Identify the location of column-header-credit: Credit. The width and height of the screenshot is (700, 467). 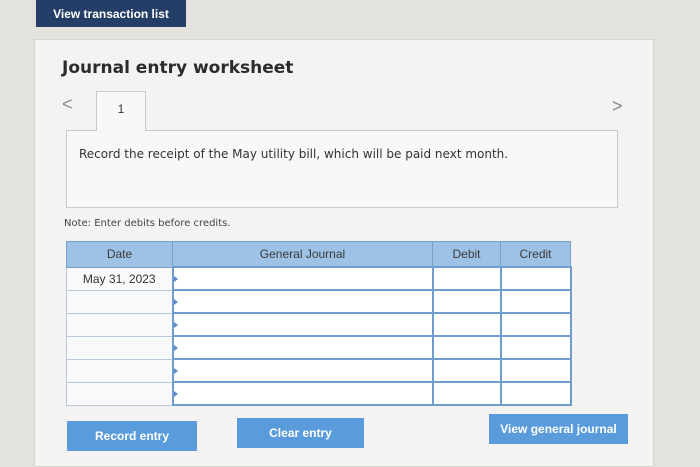
(535, 254).